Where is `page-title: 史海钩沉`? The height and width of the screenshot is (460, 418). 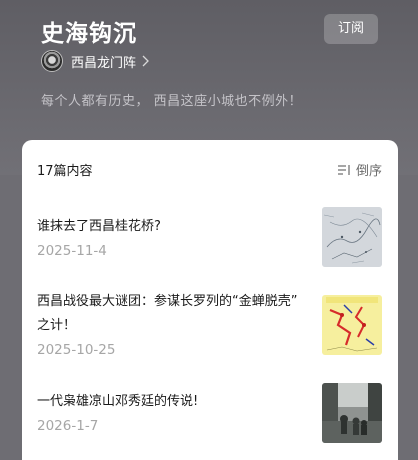 page-title: 史海钩沉 is located at coordinates (89, 34).